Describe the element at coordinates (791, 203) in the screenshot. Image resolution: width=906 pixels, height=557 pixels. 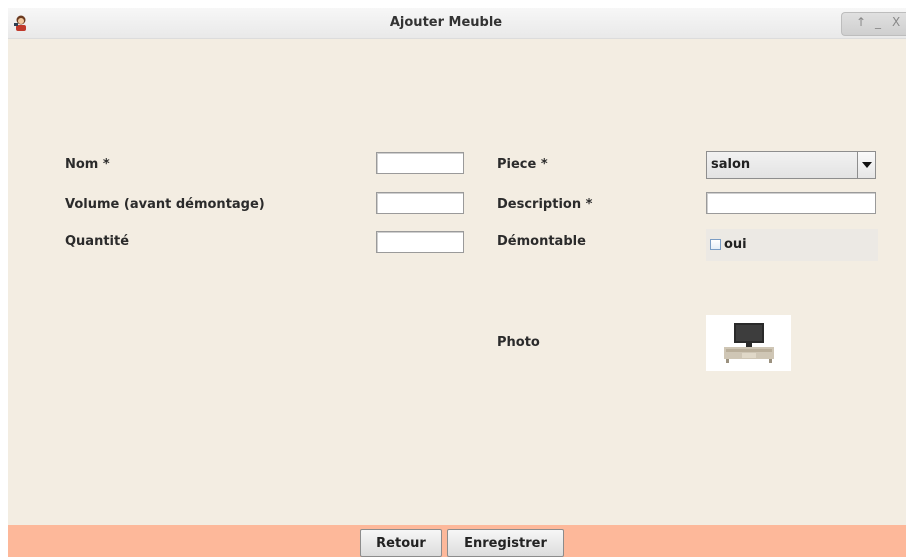
I see `description-field` at that location.